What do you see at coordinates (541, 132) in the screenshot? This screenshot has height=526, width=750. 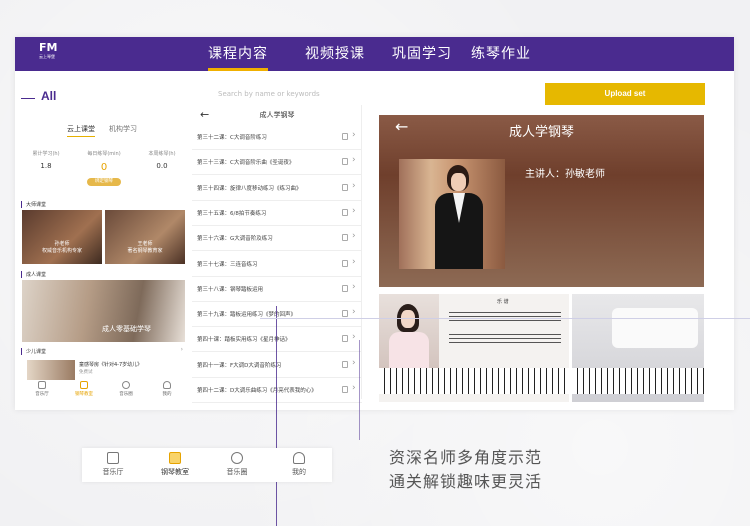 I see `video-title: 成人学钢琴` at bounding box center [541, 132].